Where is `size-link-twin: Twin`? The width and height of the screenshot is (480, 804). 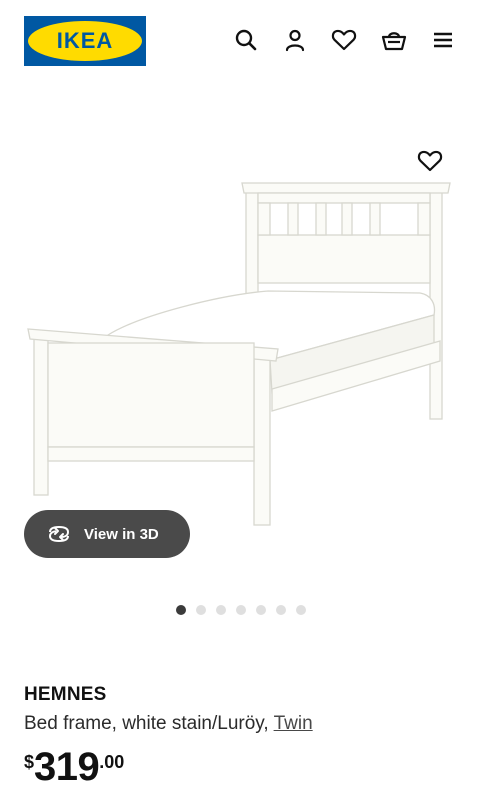 size-link-twin: Twin is located at coordinates (293, 723).